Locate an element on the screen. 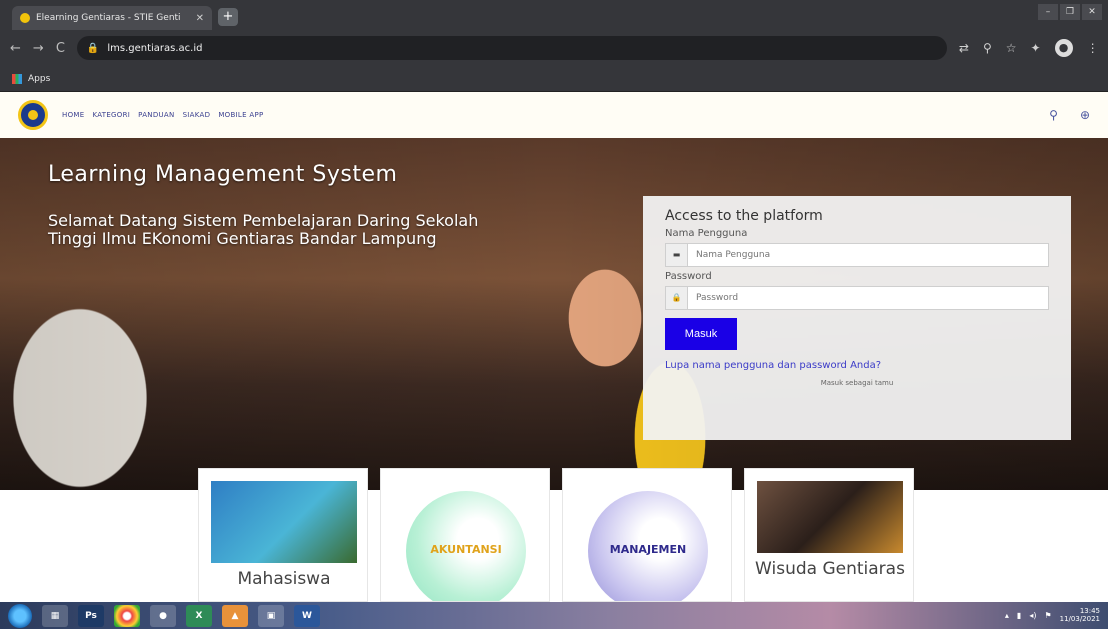  password-field-wrap: 🔒 is located at coordinates (857, 298).